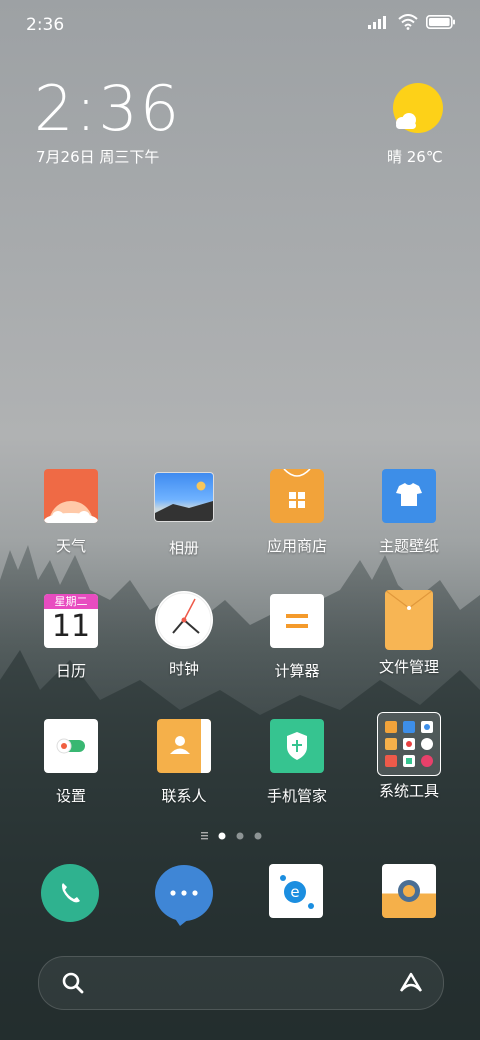  I want to click on search-bar, so click(241, 983).